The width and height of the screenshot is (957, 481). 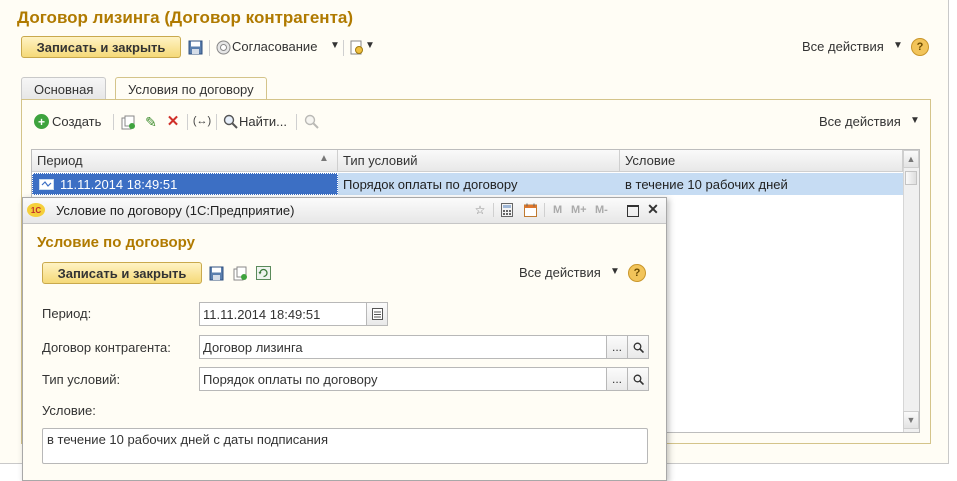 What do you see at coordinates (101, 47) in the screenshot?
I see `save-close-button: Записать и закрыть` at bounding box center [101, 47].